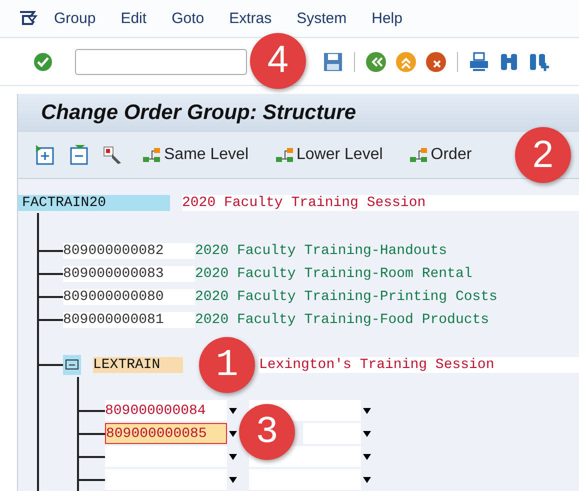 This screenshot has height=491, width=579. Describe the element at coordinates (329, 155) in the screenshot. I see `toolbar-button: Lower Level` at that location.